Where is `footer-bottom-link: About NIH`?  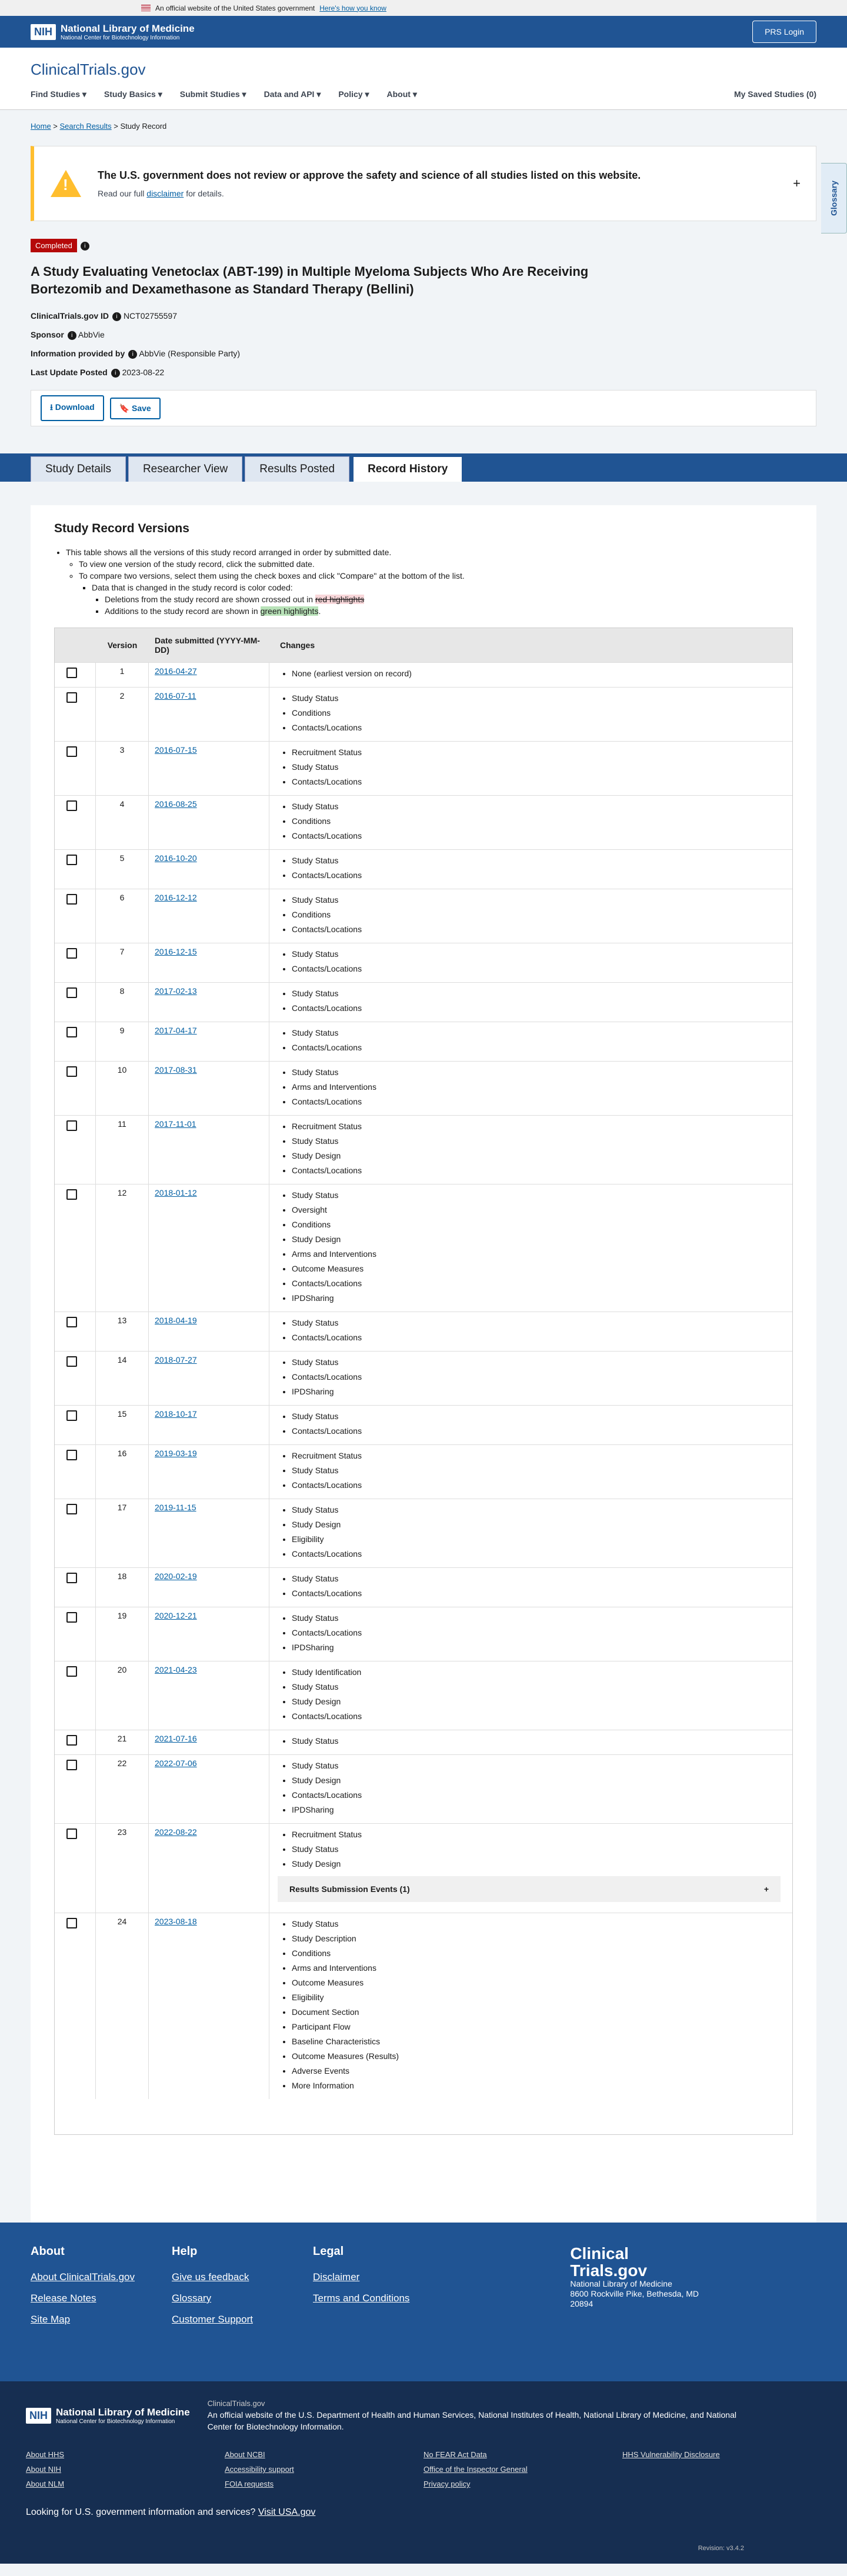 footer-bottom-link: About NIH is located at coordinates (125, 2469).